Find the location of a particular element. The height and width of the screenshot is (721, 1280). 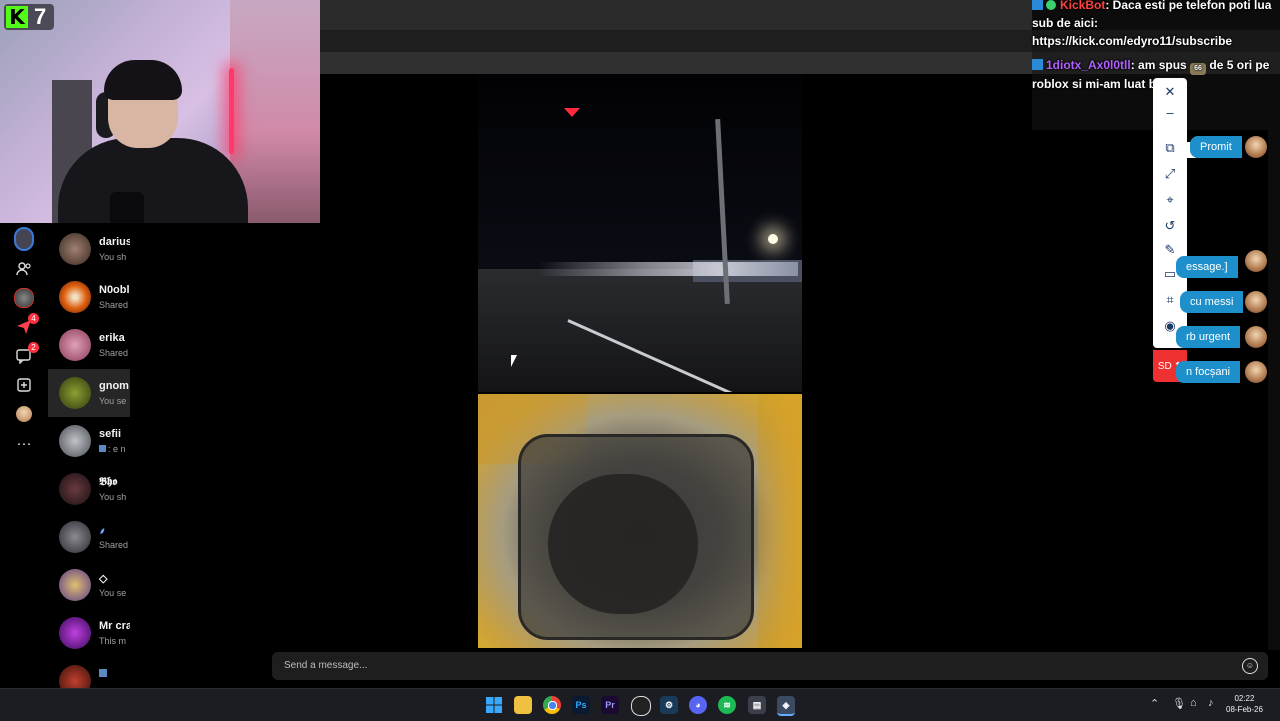

list-item-preview: : e n is located at coordinates (112, 449).